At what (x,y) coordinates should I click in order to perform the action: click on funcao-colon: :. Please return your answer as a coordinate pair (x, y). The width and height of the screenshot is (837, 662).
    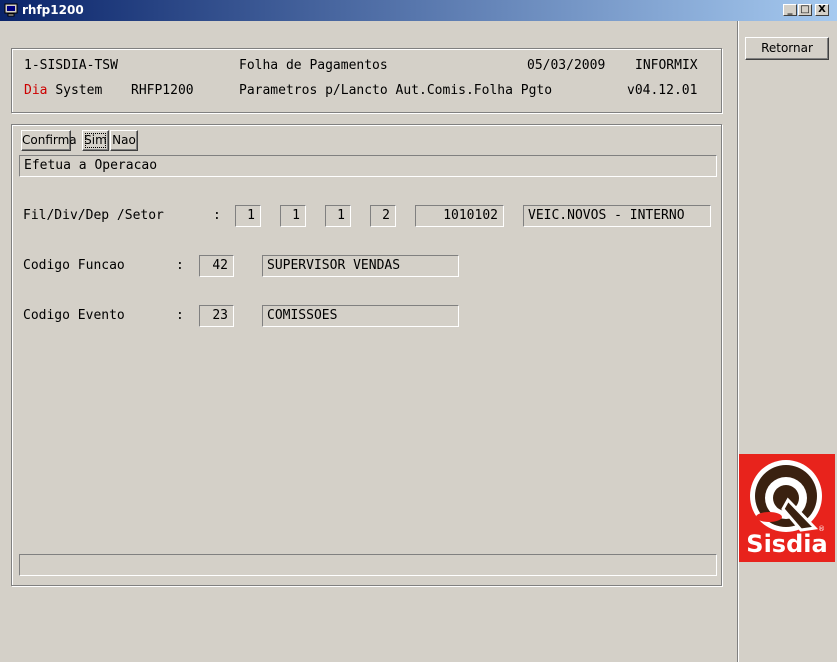
    Looking at the image, I should click on (180, 265).